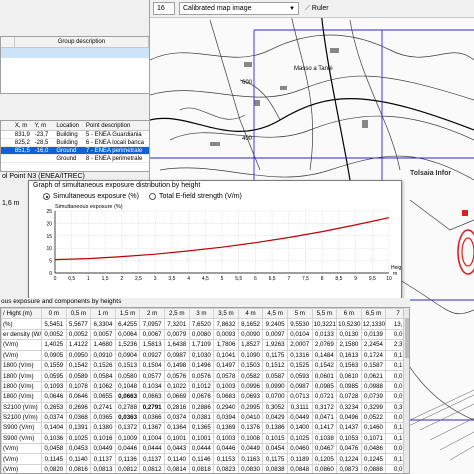 The width and height of the screenshot is (474, 474). Describe the element at coordinates (324, 376) in the screenshot. I see `table-cell: 0,0601` at that location.